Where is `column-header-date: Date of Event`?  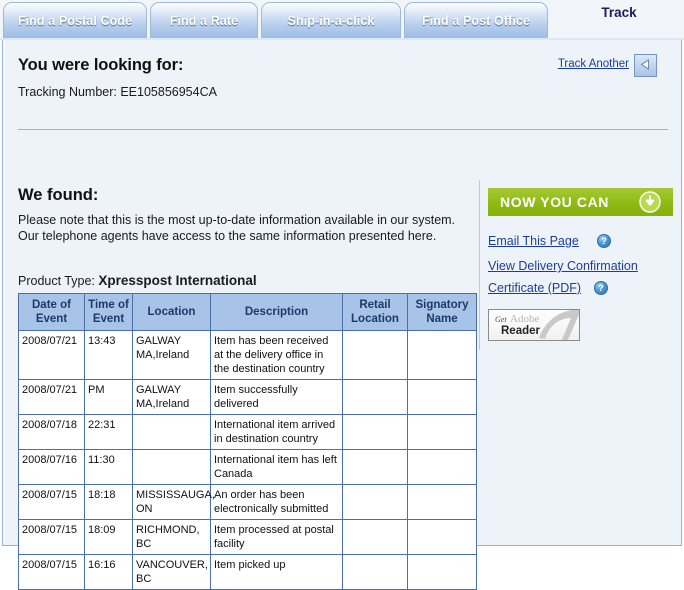
column-header-date: Date of Event is located at coordinates (51, 312).